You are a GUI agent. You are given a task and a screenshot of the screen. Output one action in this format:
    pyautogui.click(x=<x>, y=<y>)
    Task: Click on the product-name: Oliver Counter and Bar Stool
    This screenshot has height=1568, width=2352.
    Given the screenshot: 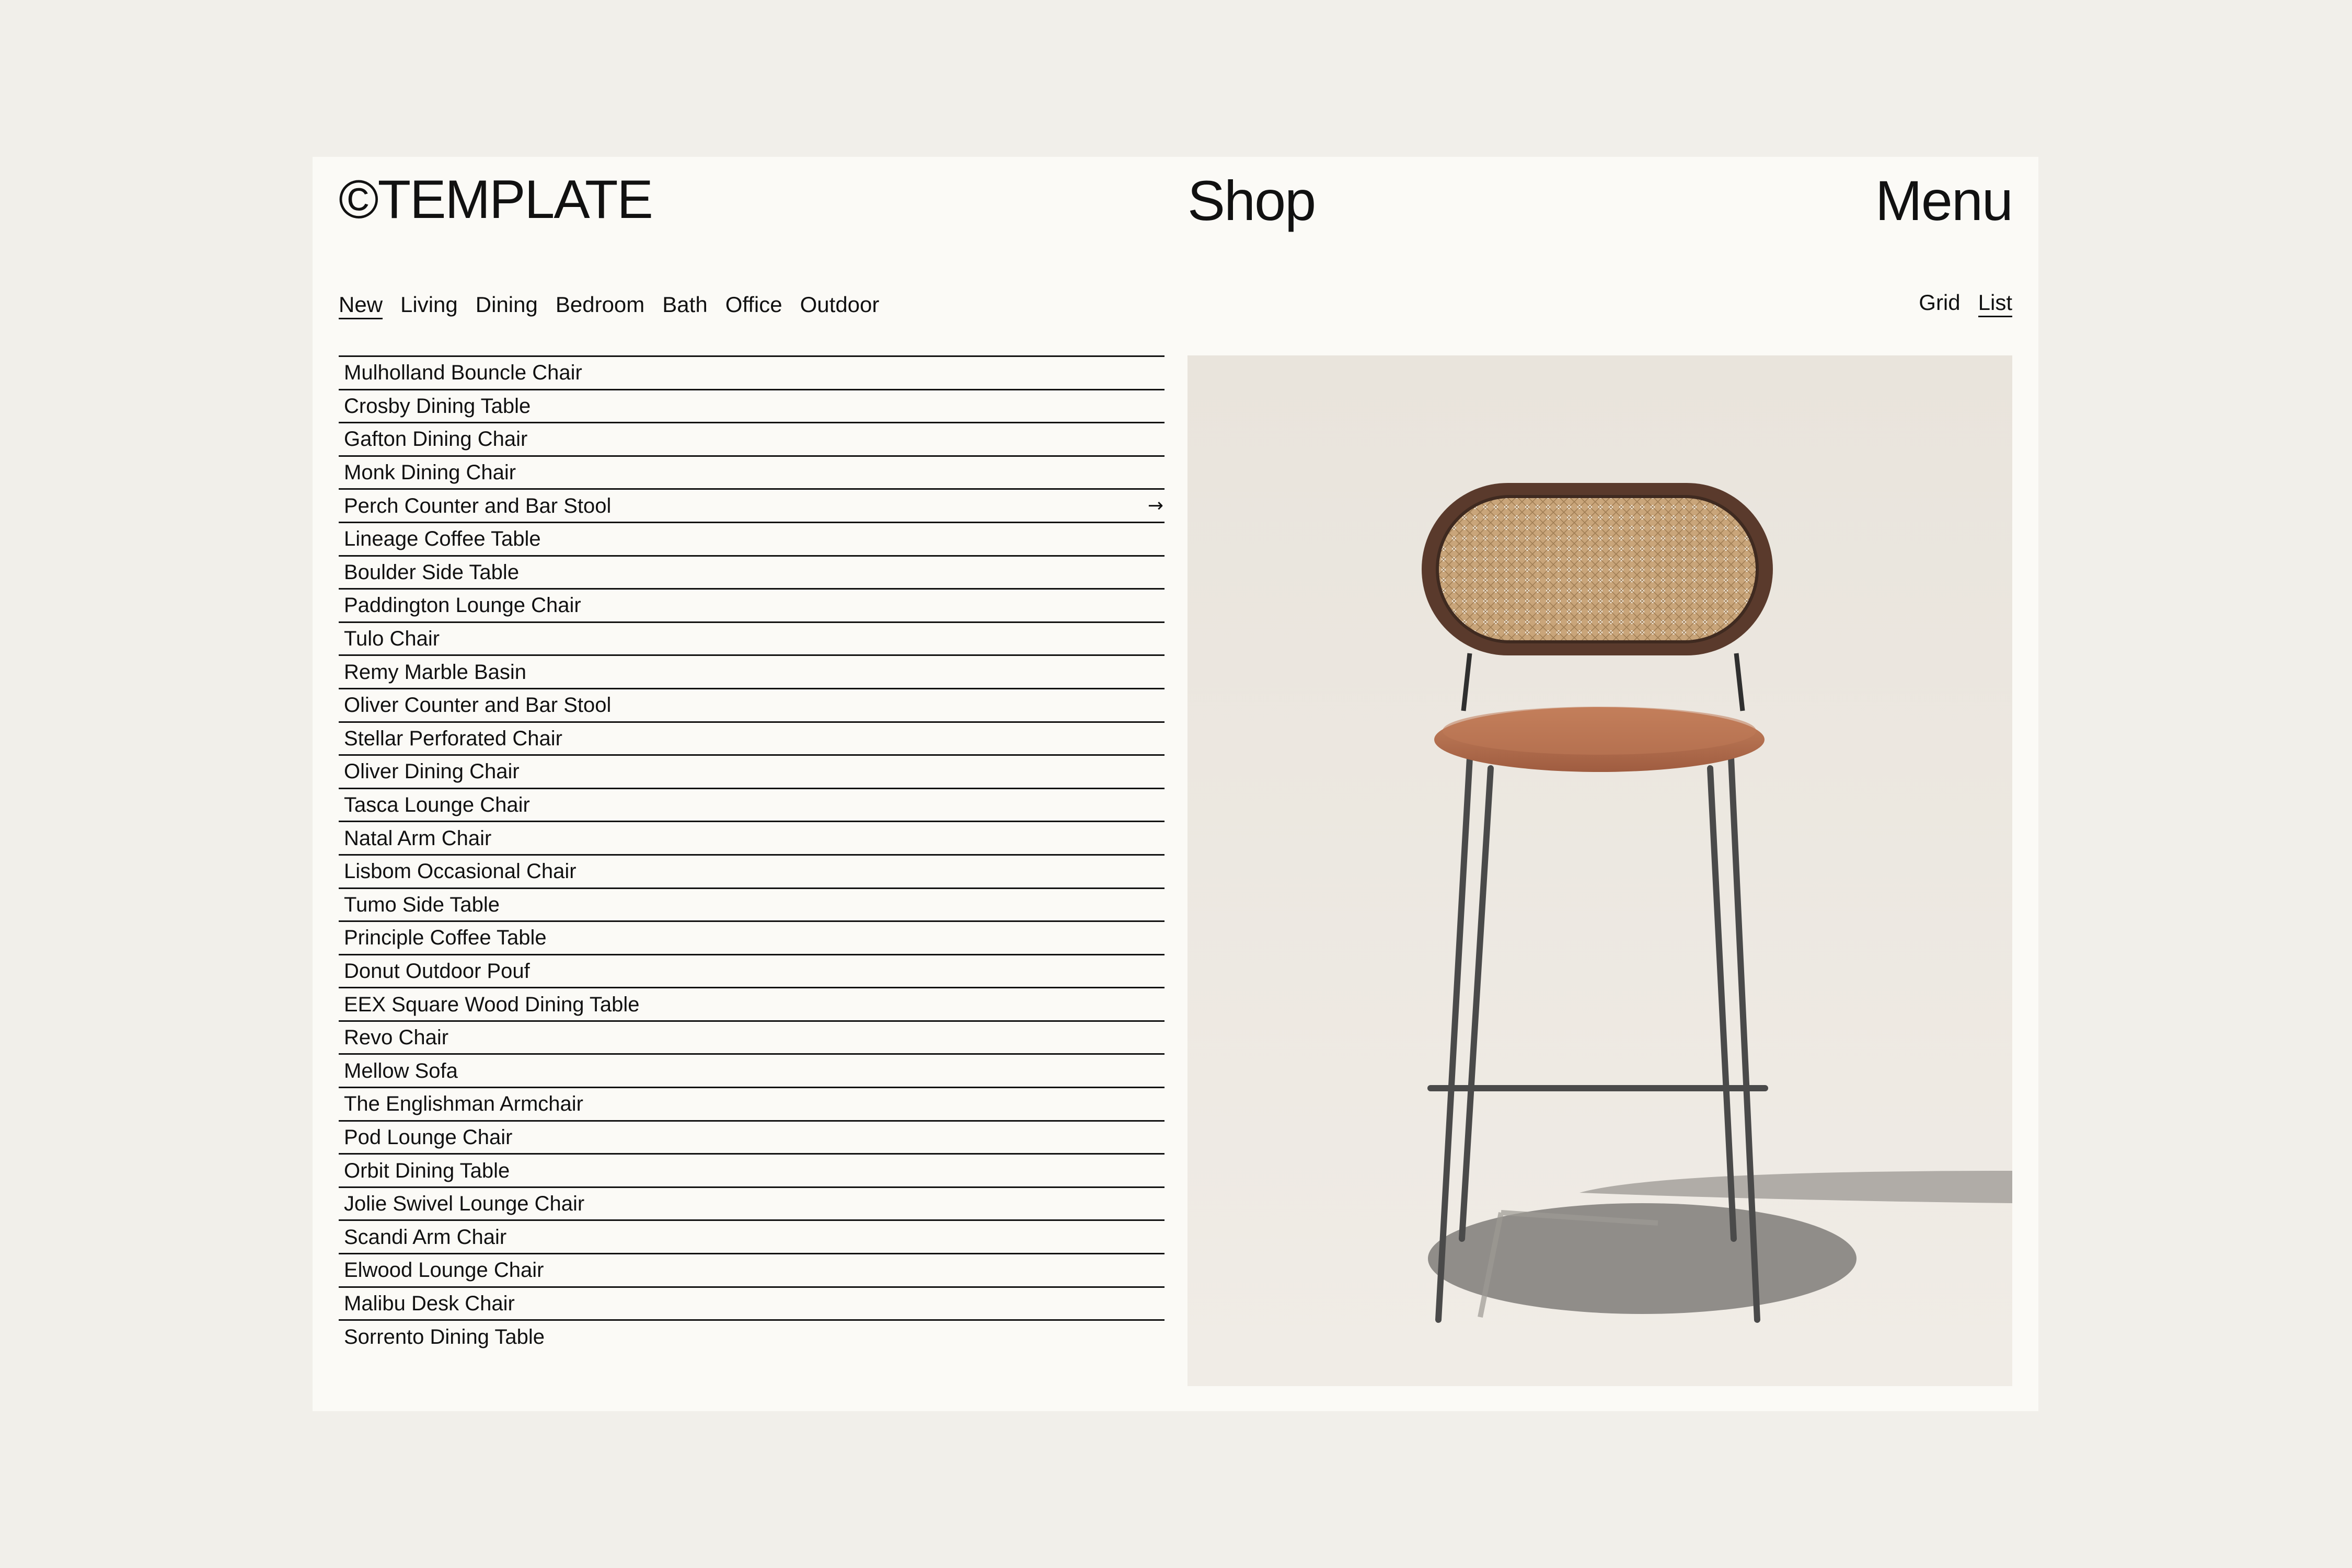 What is the action you would take?
    pyautogui.click(x=478, y=705)
    